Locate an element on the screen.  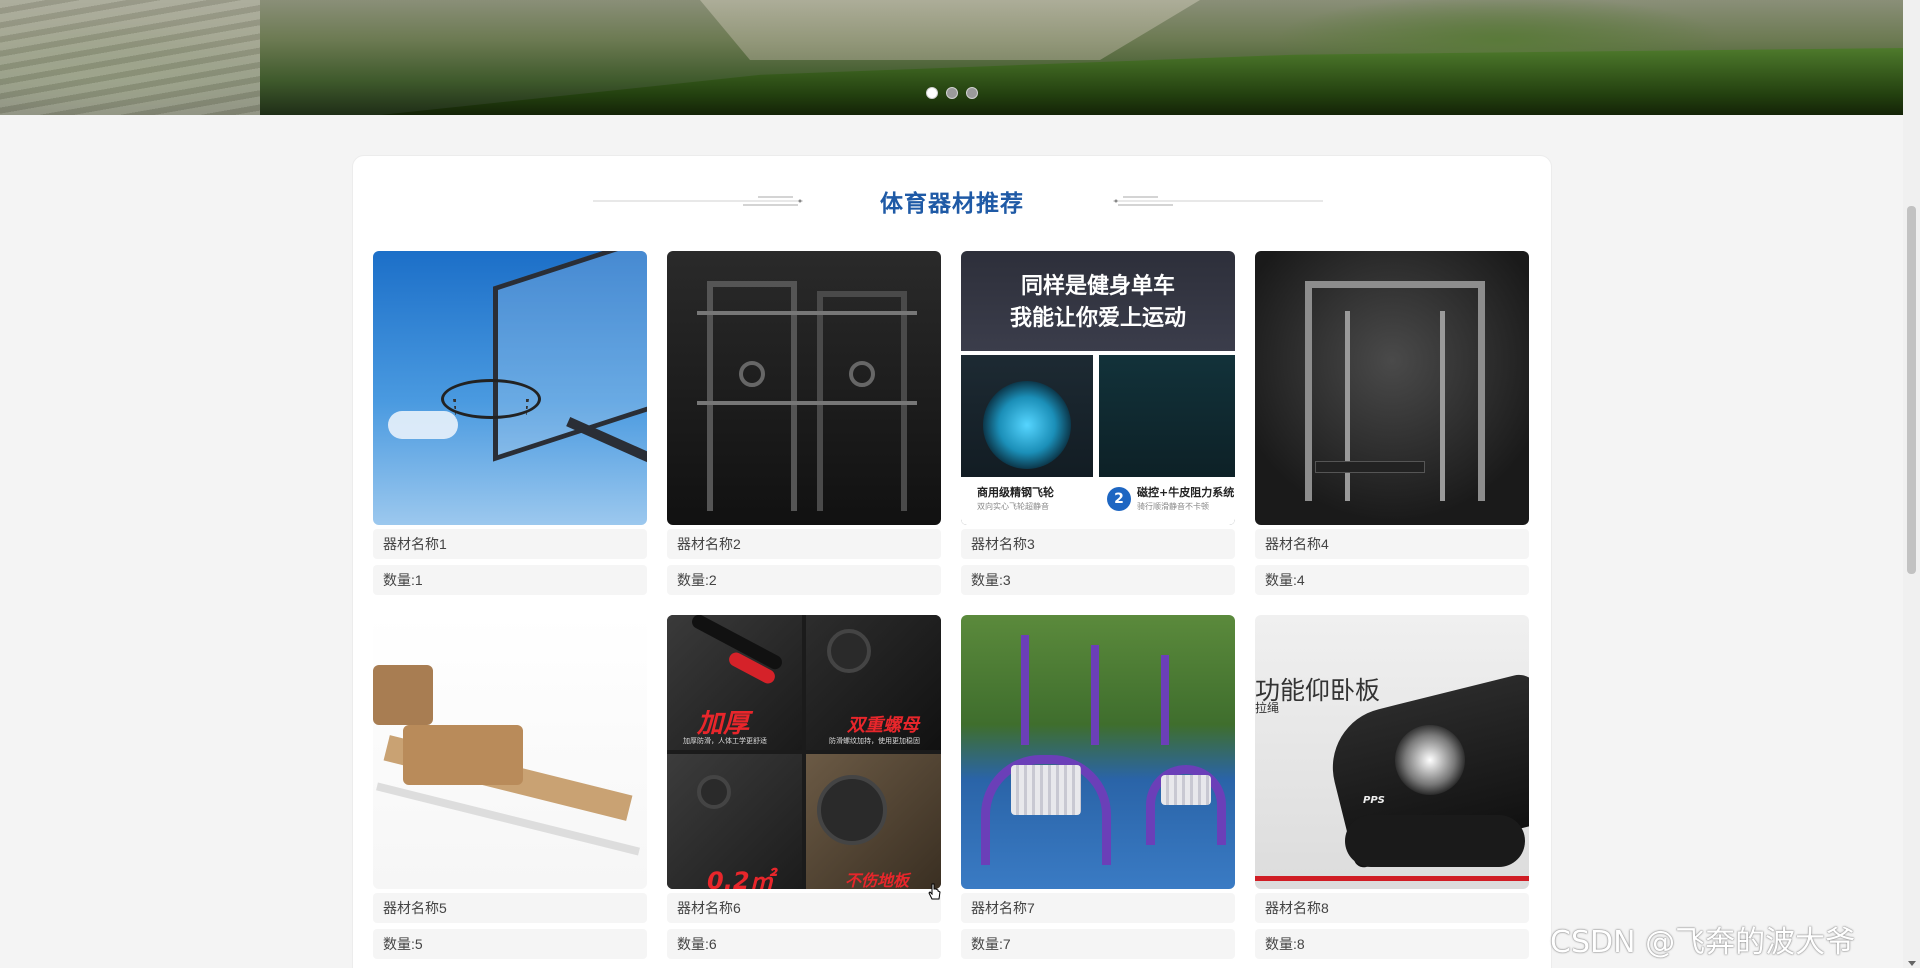
equipment-image-smith-machine is located at coordinates (1392, 388).